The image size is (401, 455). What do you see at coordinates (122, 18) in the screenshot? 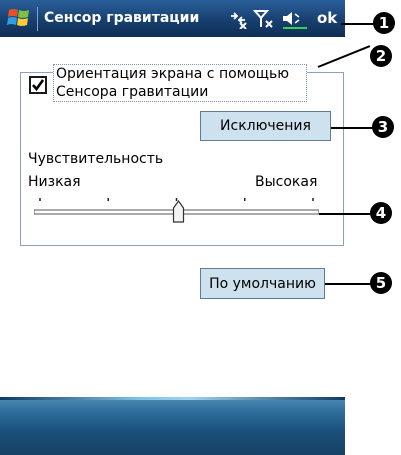
I see `window-title: Сенсор гравитации` at bounding box center [122, 18].